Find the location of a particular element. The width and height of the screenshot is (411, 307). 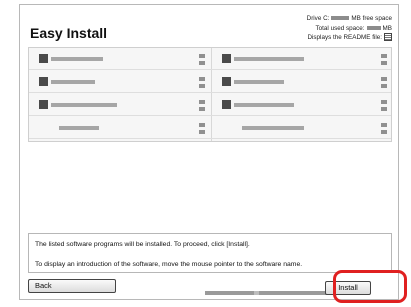

back-button: Back is located at coordinates (72, 286).